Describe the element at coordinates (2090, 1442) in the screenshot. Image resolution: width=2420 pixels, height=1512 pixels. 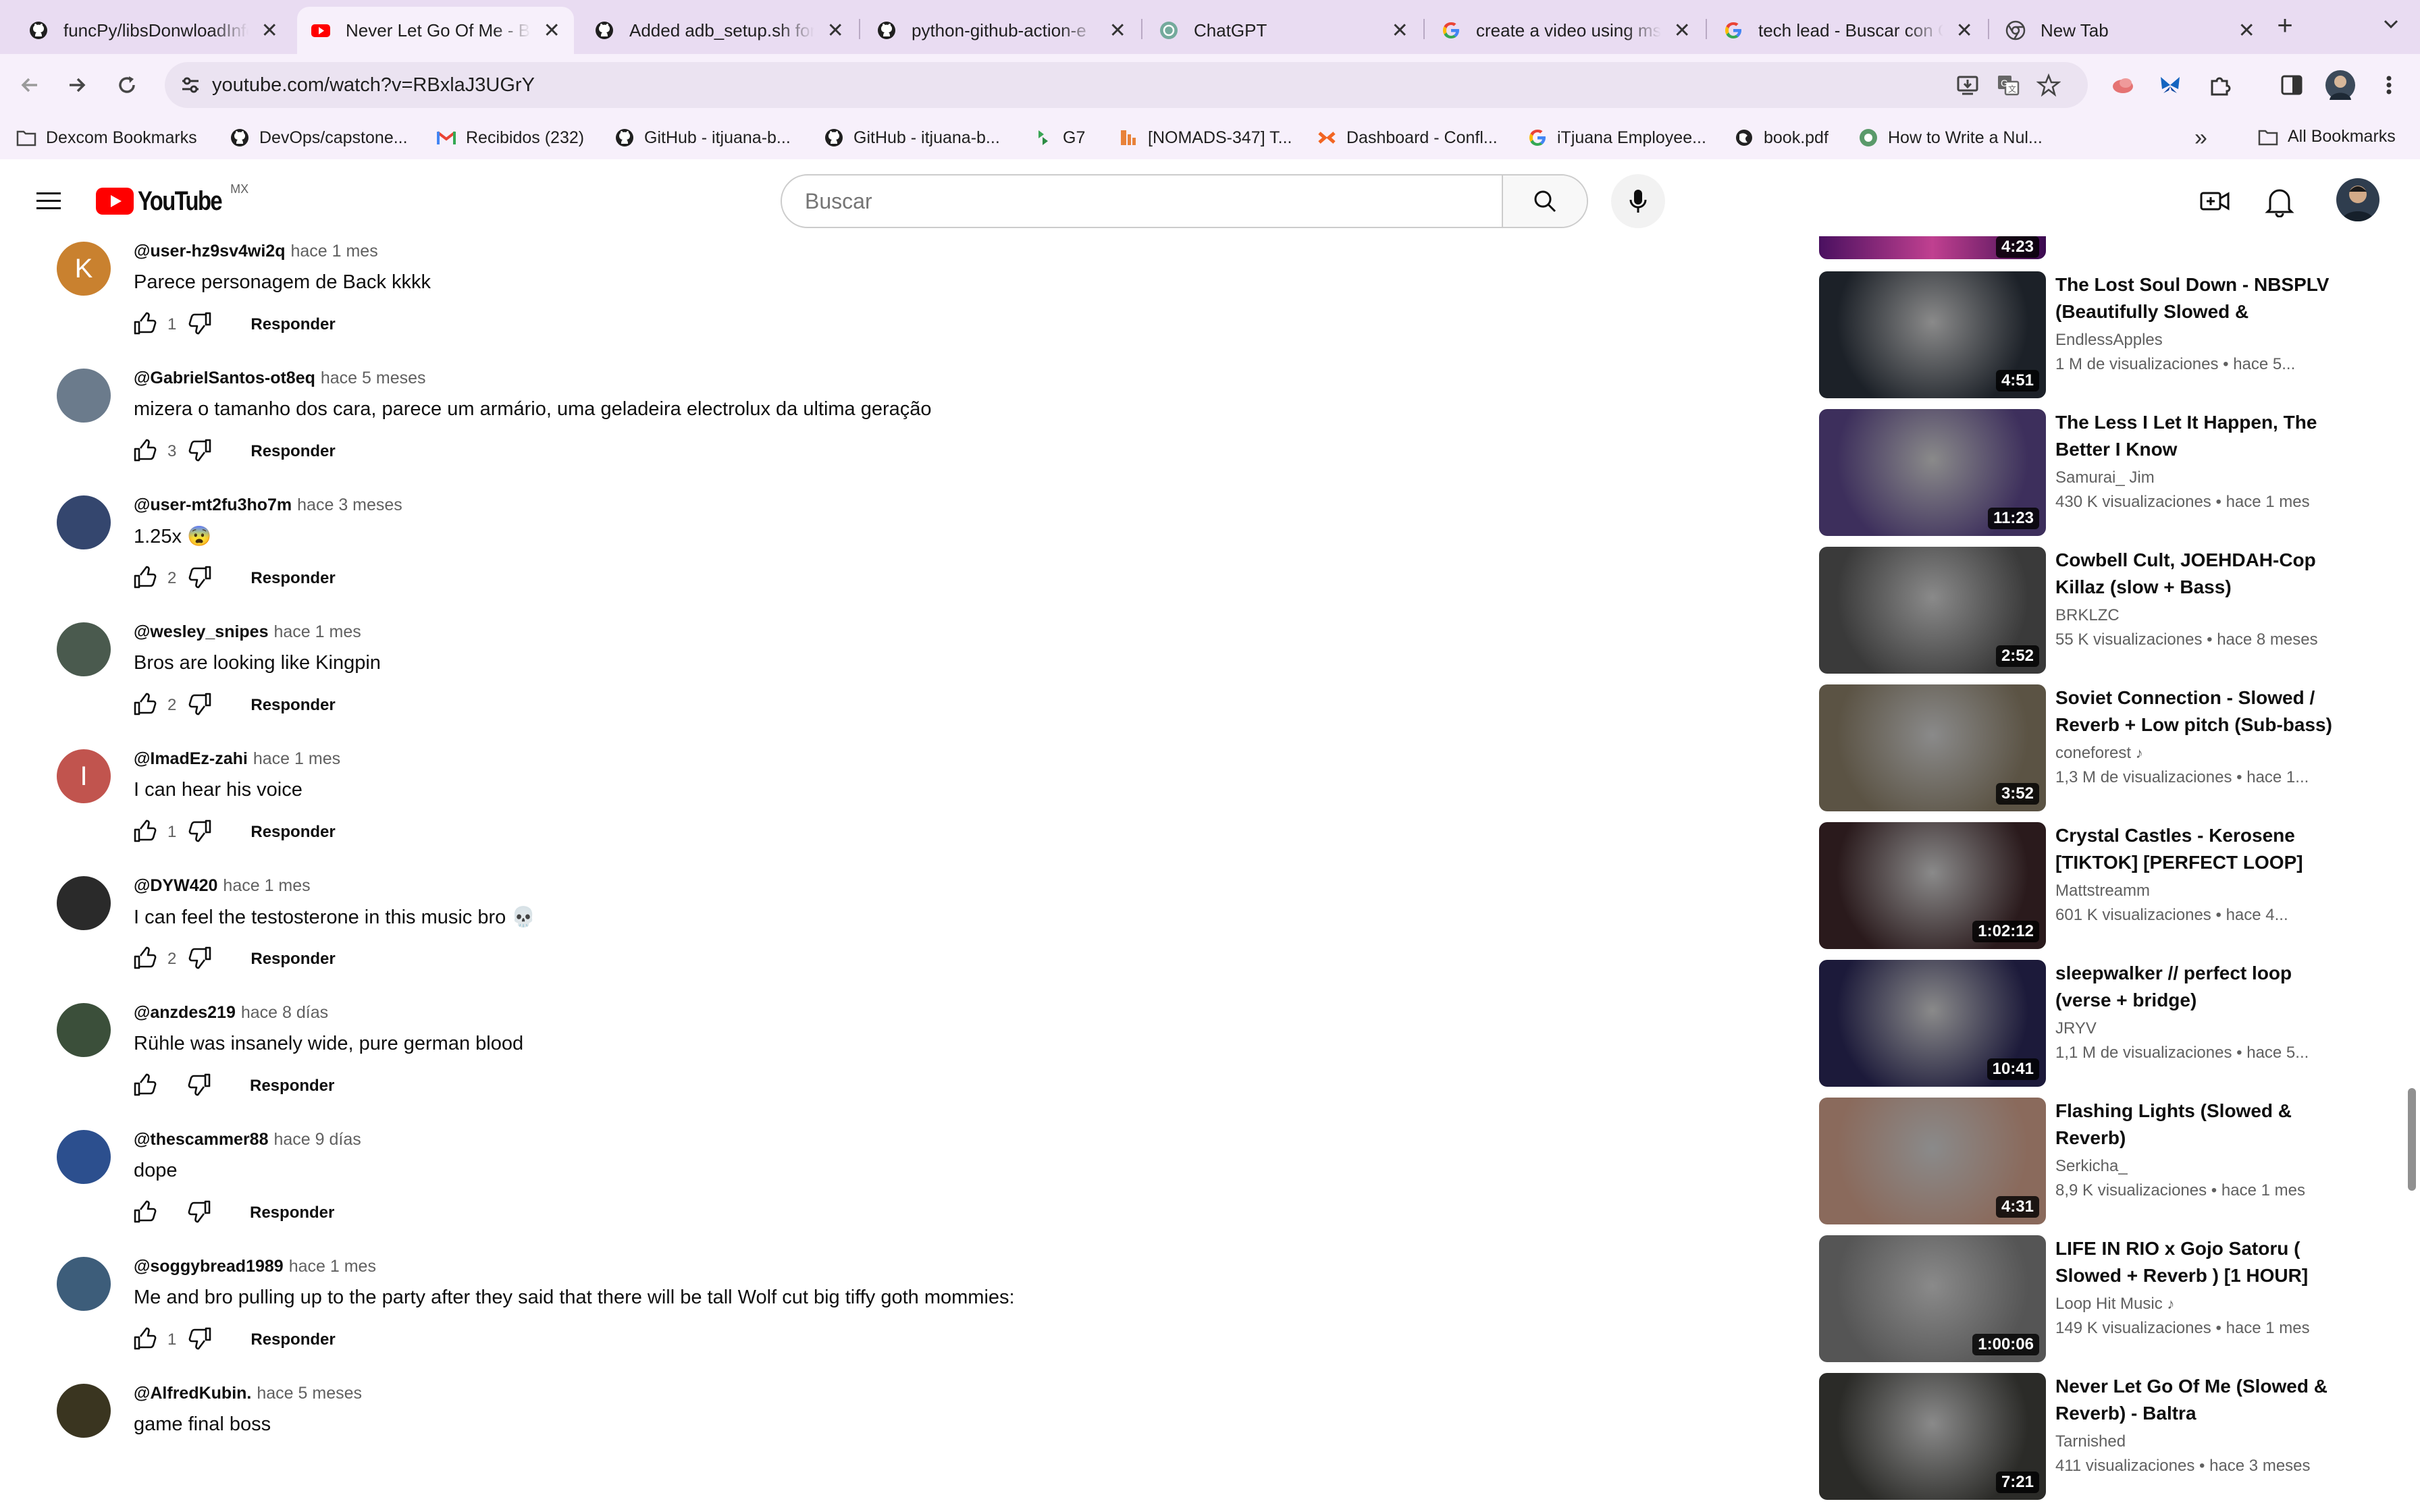
I see `channel-name: Tarnished` at that location.